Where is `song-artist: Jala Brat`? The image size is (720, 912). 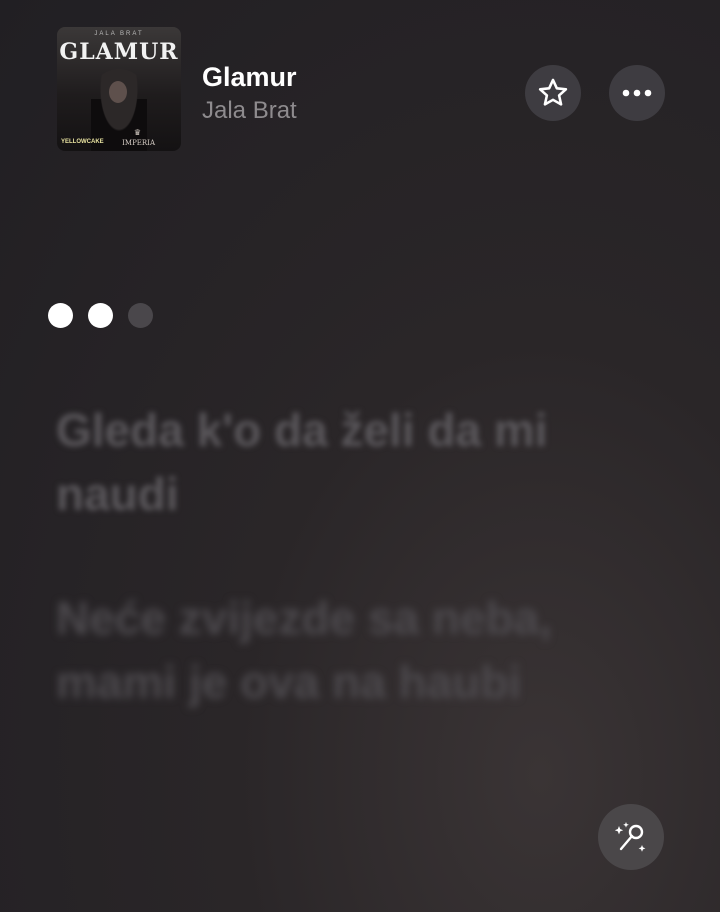 song-artist: Jala Brat is located at coordinates (249, 111).